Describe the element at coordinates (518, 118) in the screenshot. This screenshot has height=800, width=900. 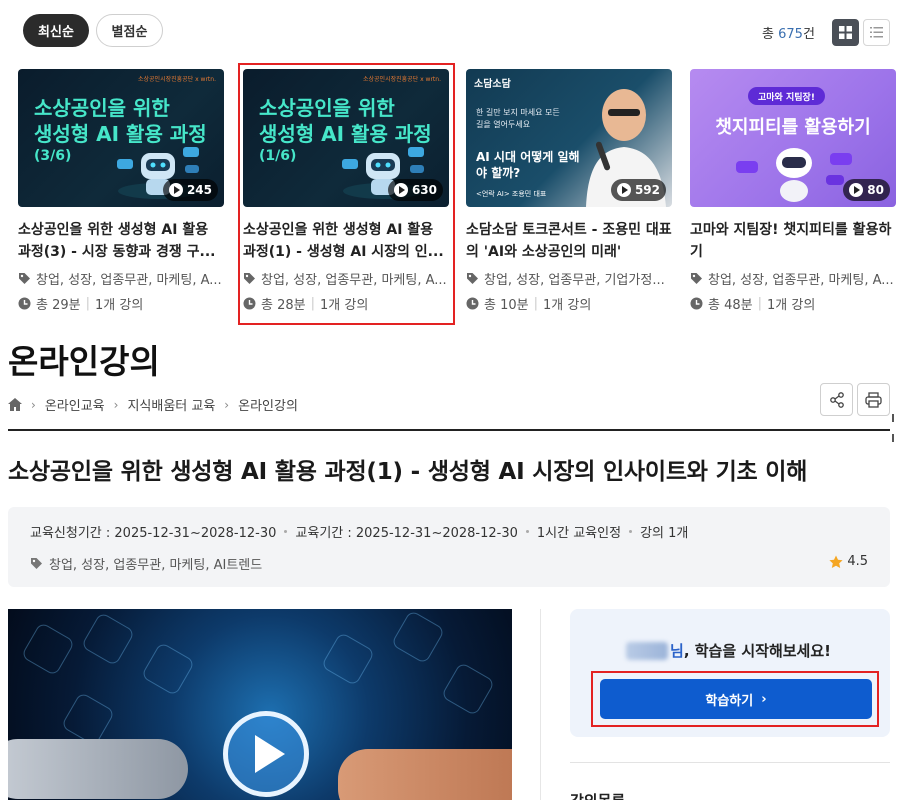
I see `thumb-quote: 한 길만 보지 마세요 모든 길을 열어두세요` at that location.